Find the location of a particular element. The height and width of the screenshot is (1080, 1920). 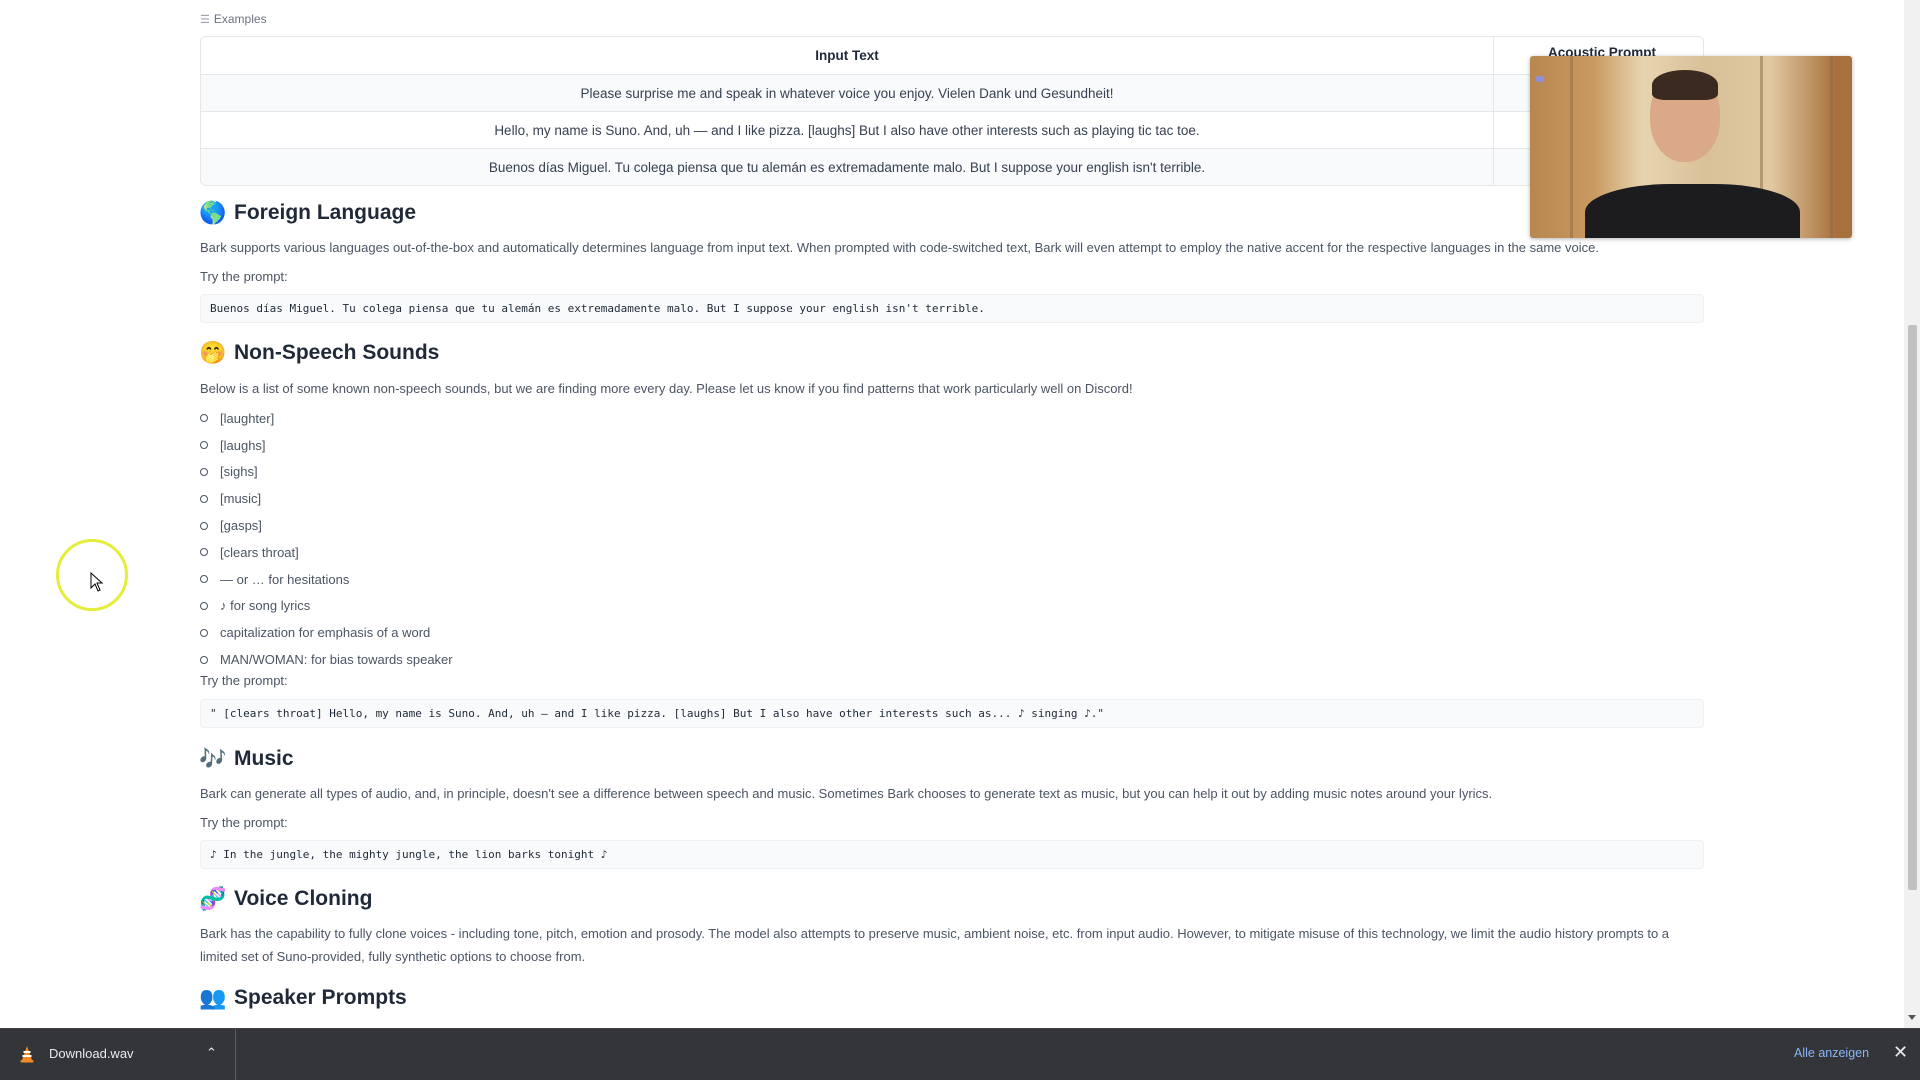

table-header-row: Input Text is located at coordinates (952, 55).